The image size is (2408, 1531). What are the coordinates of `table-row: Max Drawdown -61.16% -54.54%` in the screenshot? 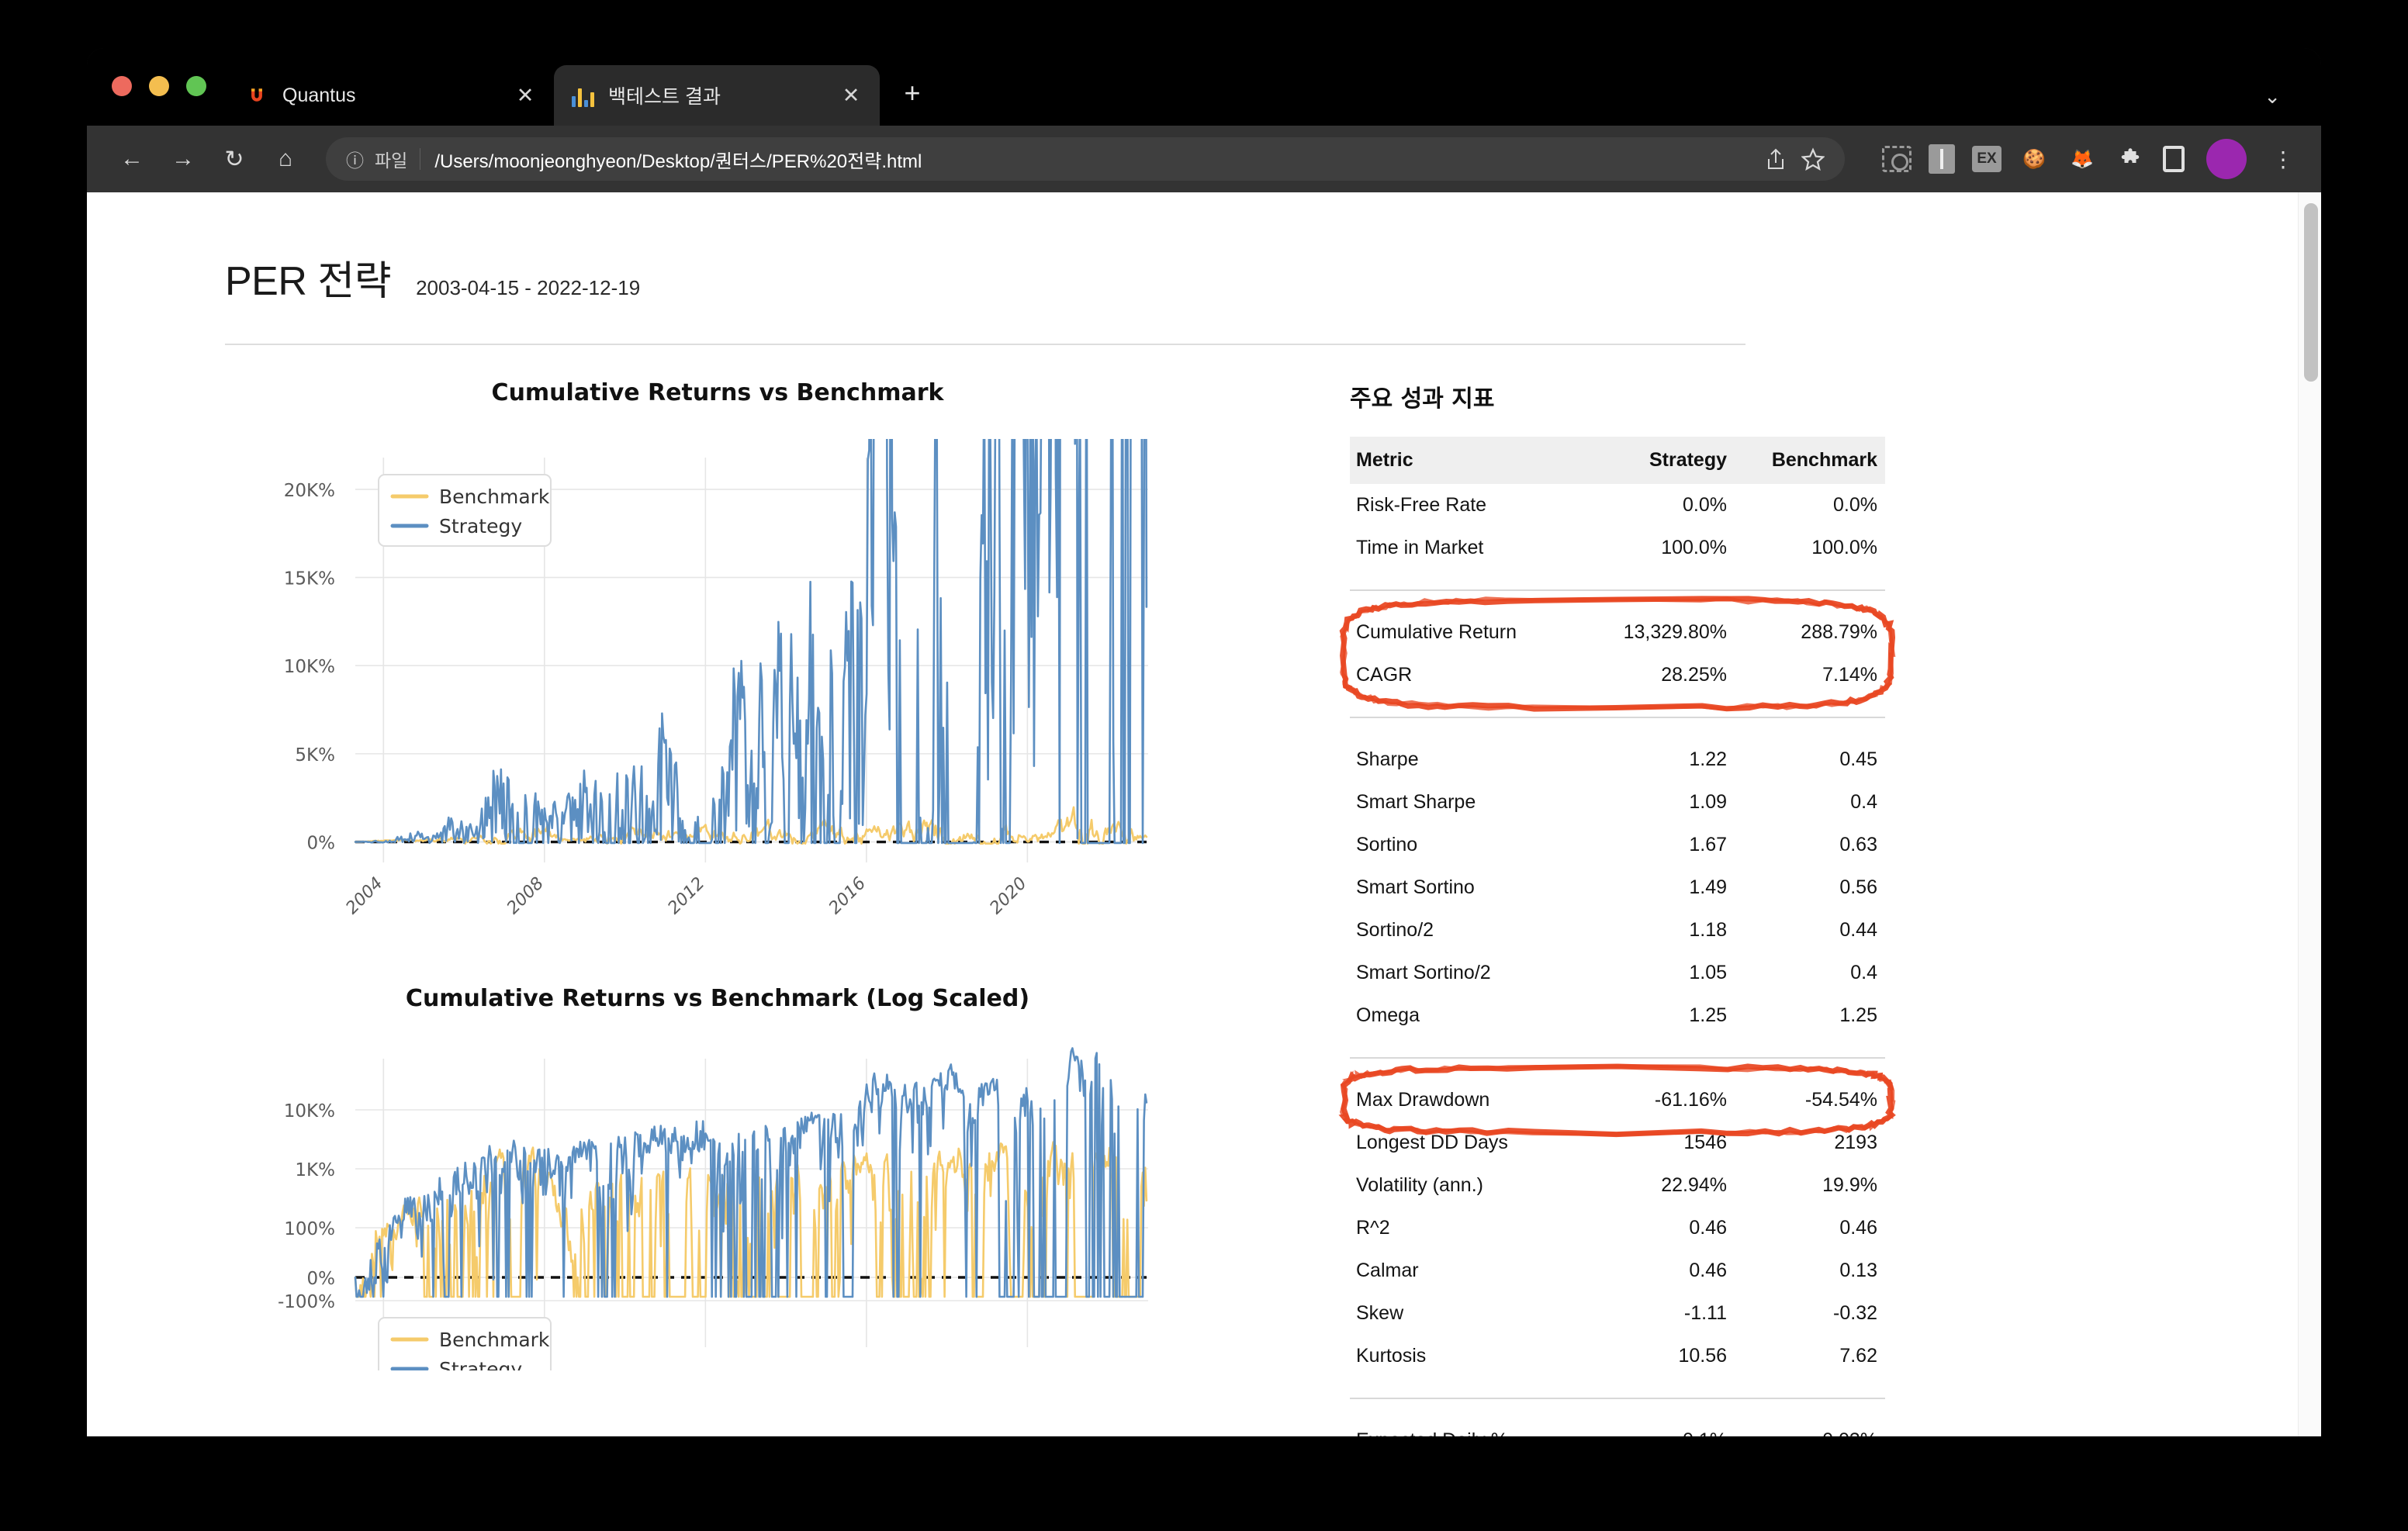 It's located at (1618, 1100).